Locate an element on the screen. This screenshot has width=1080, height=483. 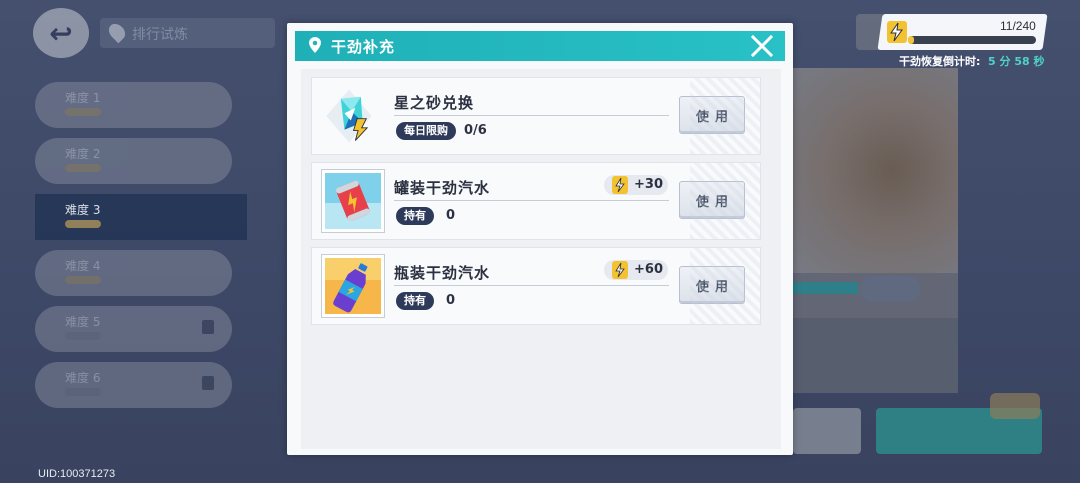
stage-detail-button is located at coordinates (890, 289).